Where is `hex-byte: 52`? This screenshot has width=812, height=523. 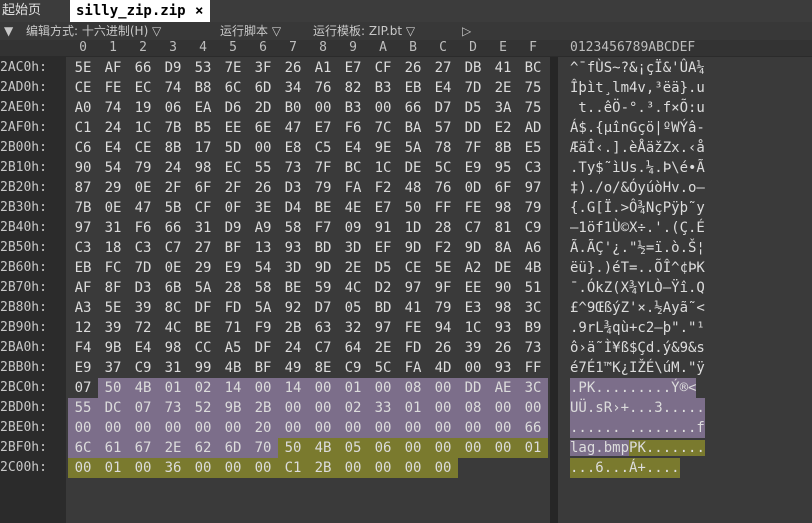 hex-byte: 52 is located at coordinates (203, 408).